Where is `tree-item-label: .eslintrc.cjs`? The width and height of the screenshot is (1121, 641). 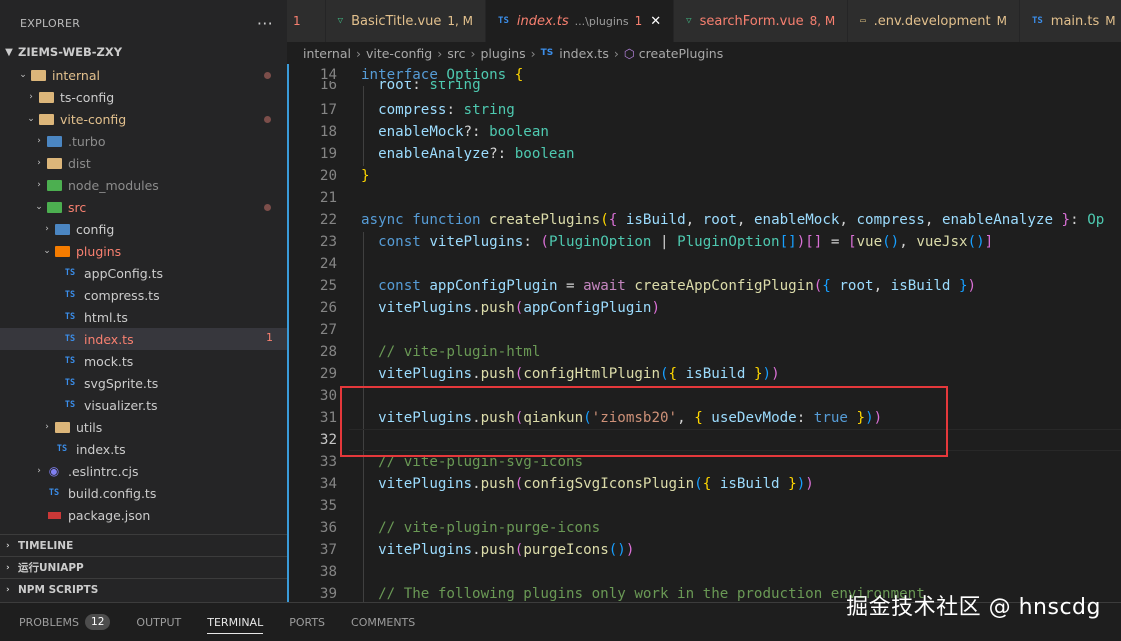 tree-item-label: .eslintrc.cjs is located at coordinates (103, 471).